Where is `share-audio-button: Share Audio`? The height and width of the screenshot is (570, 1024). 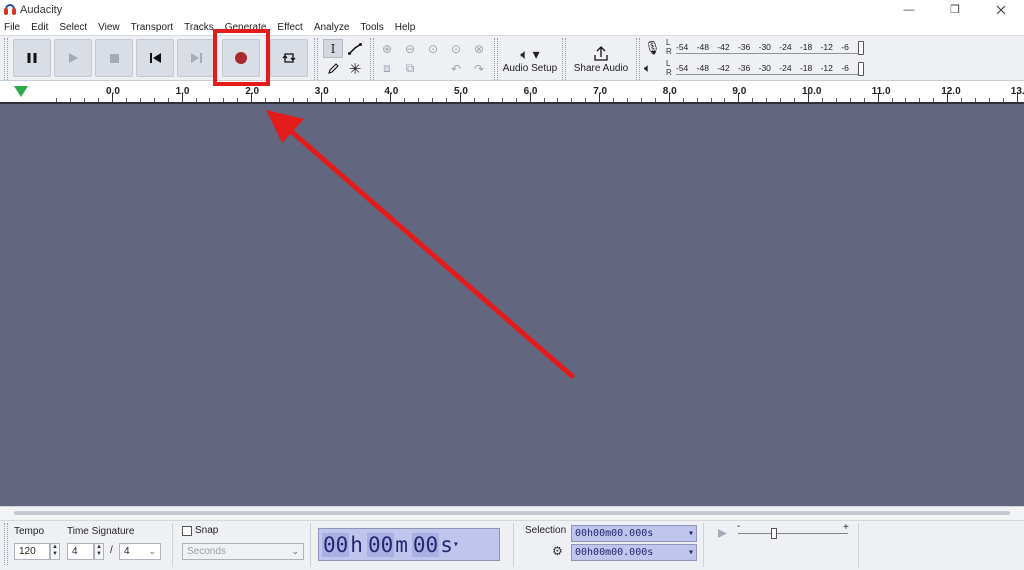
share-audio-button: Share Audio is located at coordinates (601, 59).